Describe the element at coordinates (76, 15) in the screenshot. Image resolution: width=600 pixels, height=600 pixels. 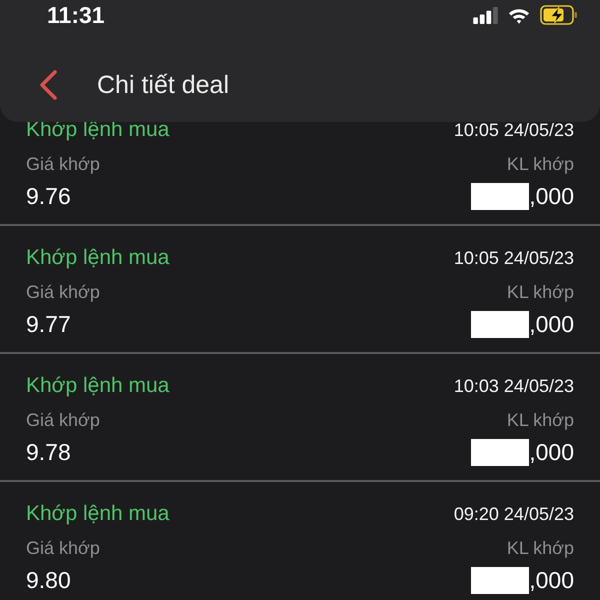
I see `status-time: 11:31` at that location.